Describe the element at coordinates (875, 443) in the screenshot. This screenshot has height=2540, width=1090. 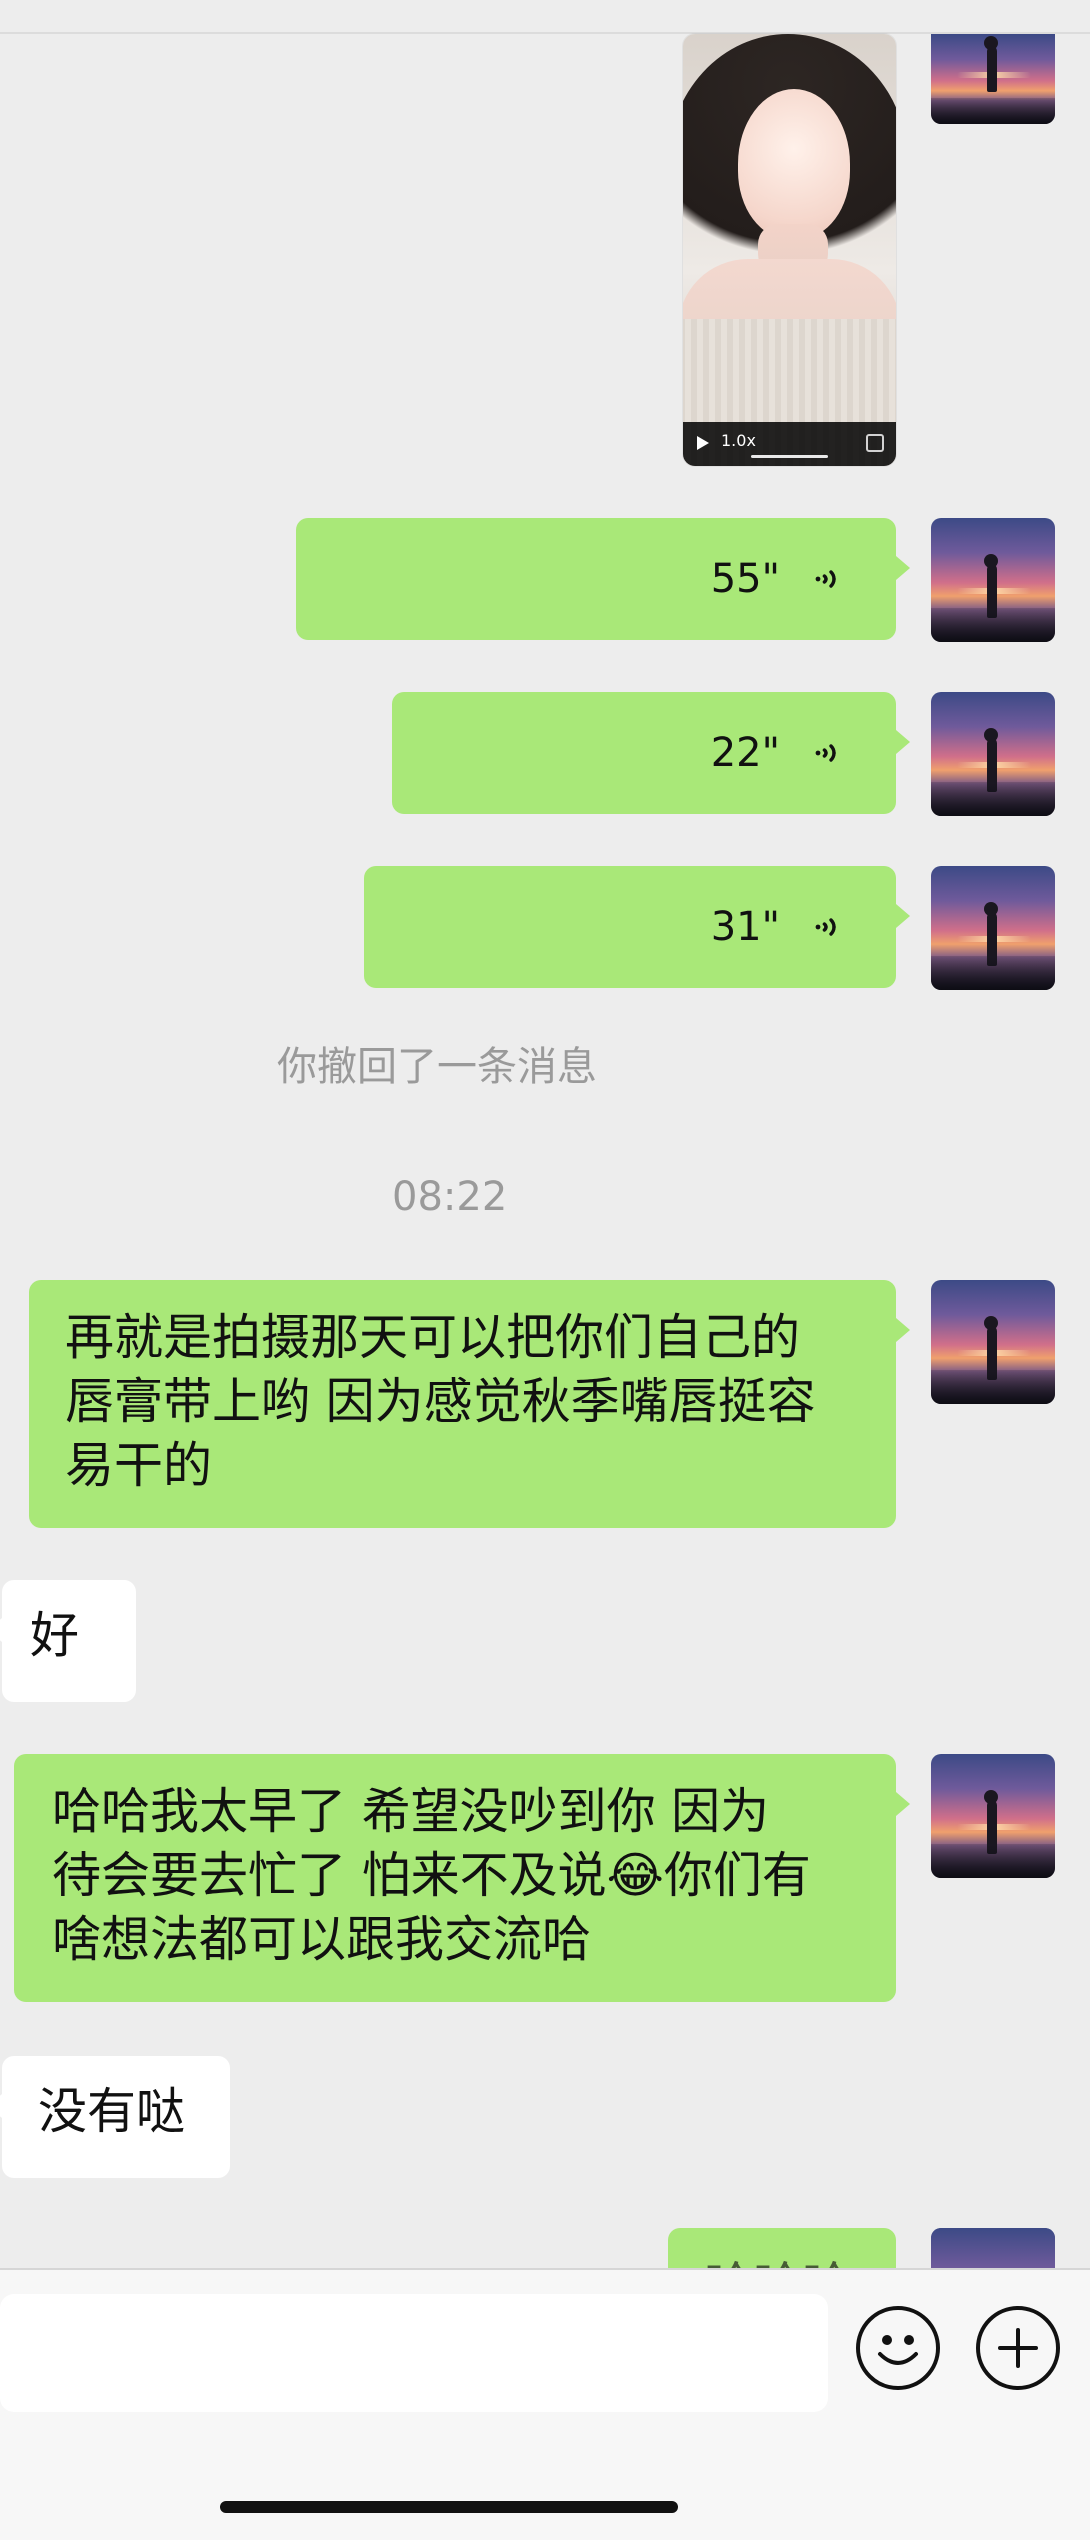
I see `video-fullscreen-icon` at that location.